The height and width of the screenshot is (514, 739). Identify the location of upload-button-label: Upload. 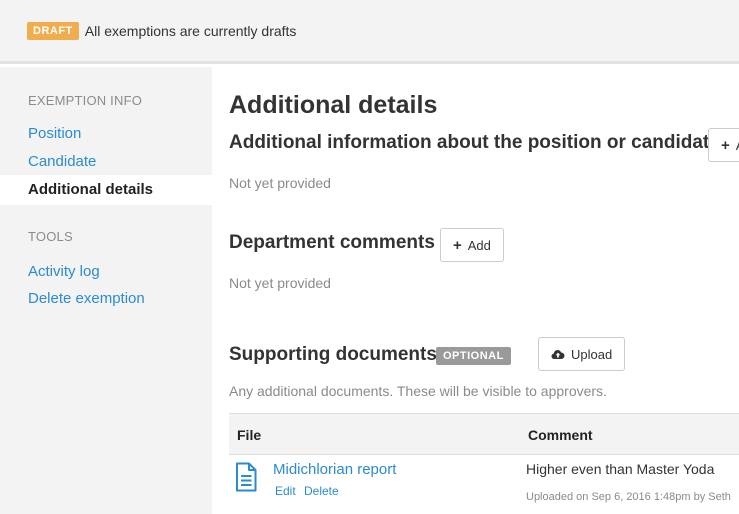
(592, 354).